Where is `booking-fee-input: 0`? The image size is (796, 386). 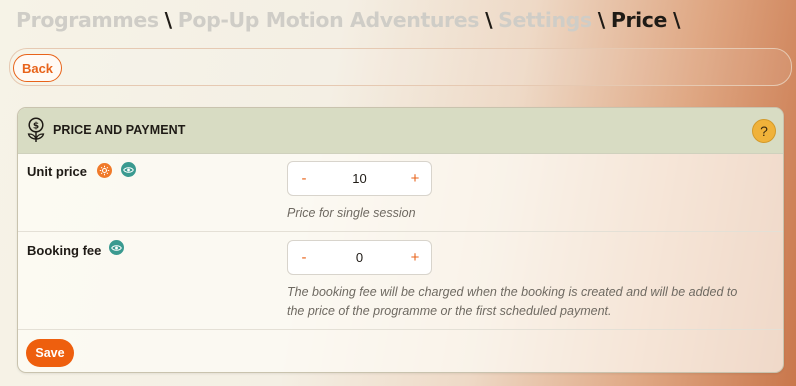
booking-fee-input: 0 is located at coordinates (359, 257).